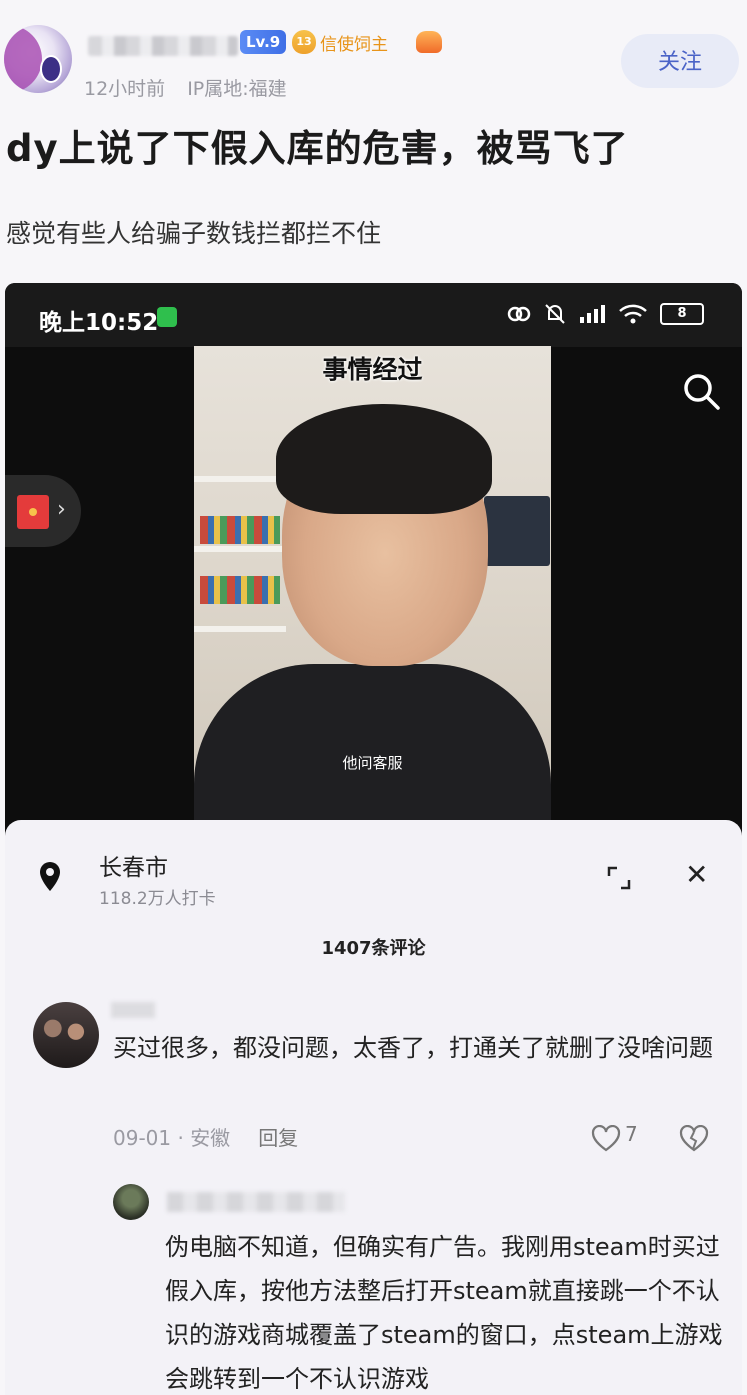 The width and height of the screenshot is (747, 1395). Describe the element at coordinates (163, 46) in the screenshot. I see `username-blurred` at that location.